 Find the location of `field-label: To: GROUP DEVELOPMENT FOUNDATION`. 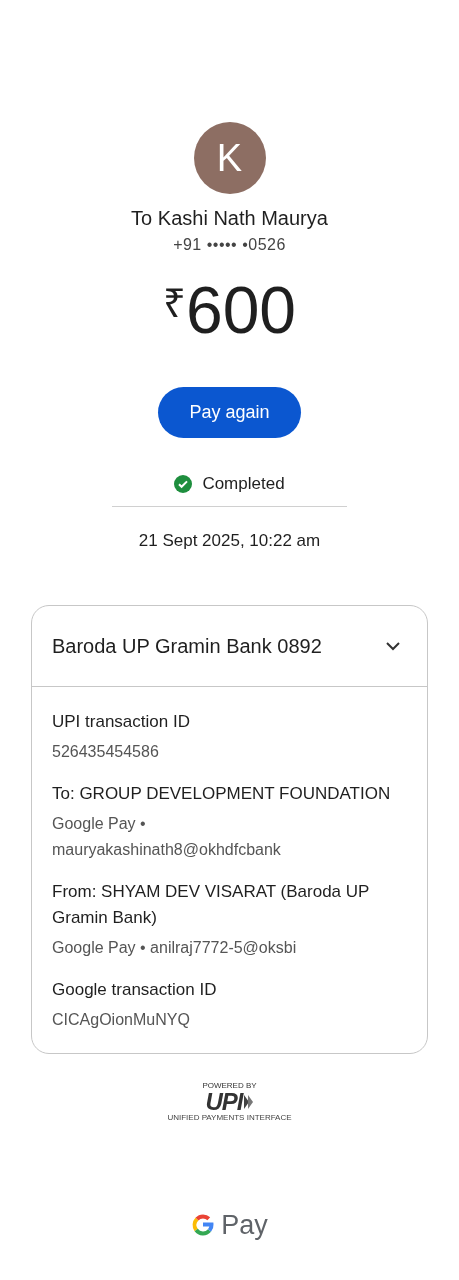

field-label: To: GROUP DEVELOPMENT FOUNDATION is located at coordinates (222, 794).